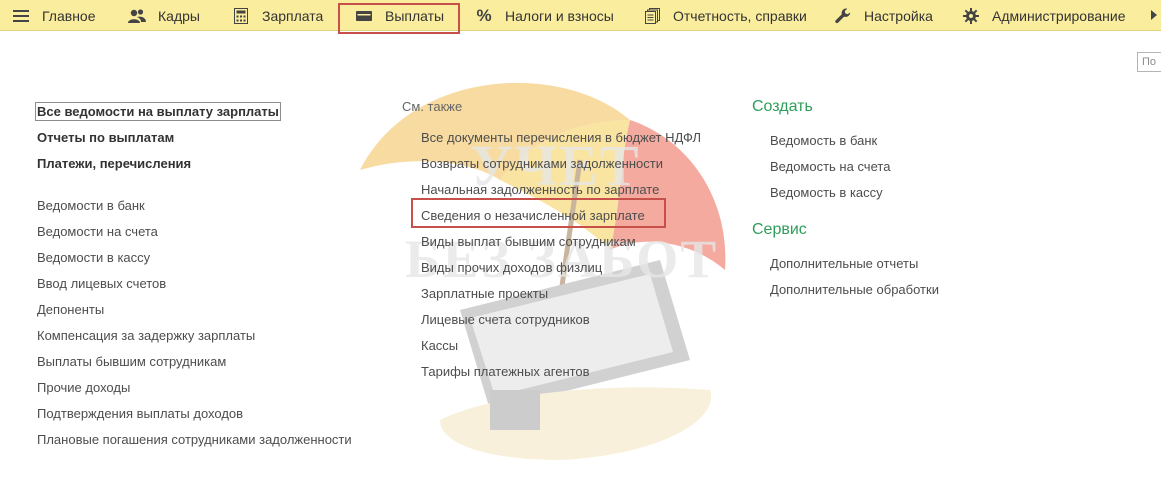  I want to click on calculator-icon, so click(241, 16).